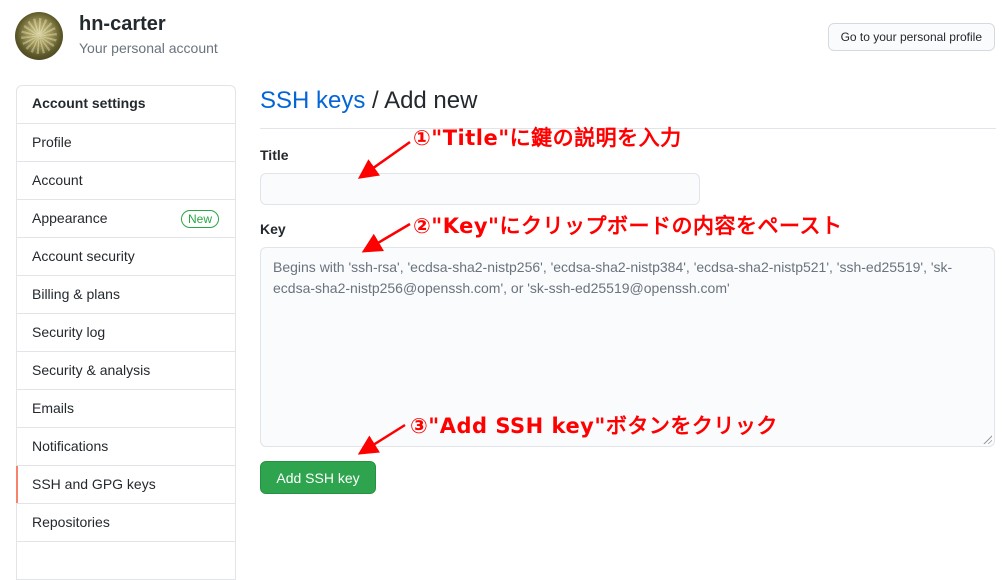  I want to click on account-subtitle: Your personal account, so click(148, 48).